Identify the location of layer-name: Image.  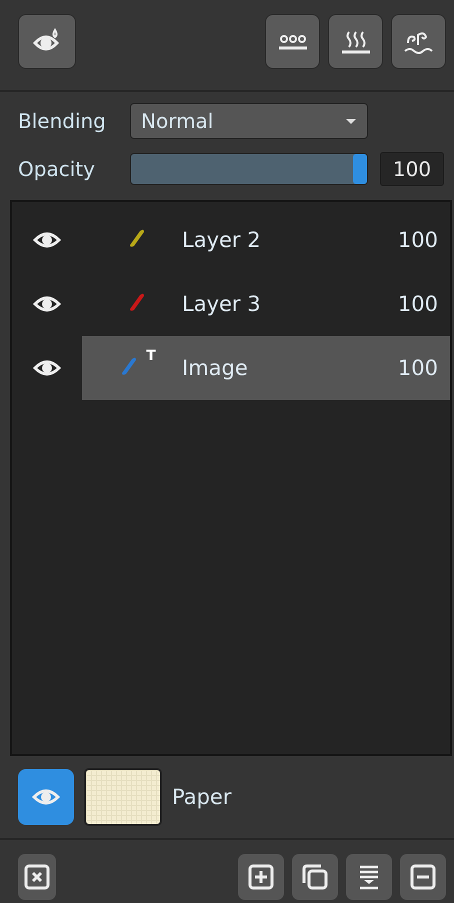
(215, 368).